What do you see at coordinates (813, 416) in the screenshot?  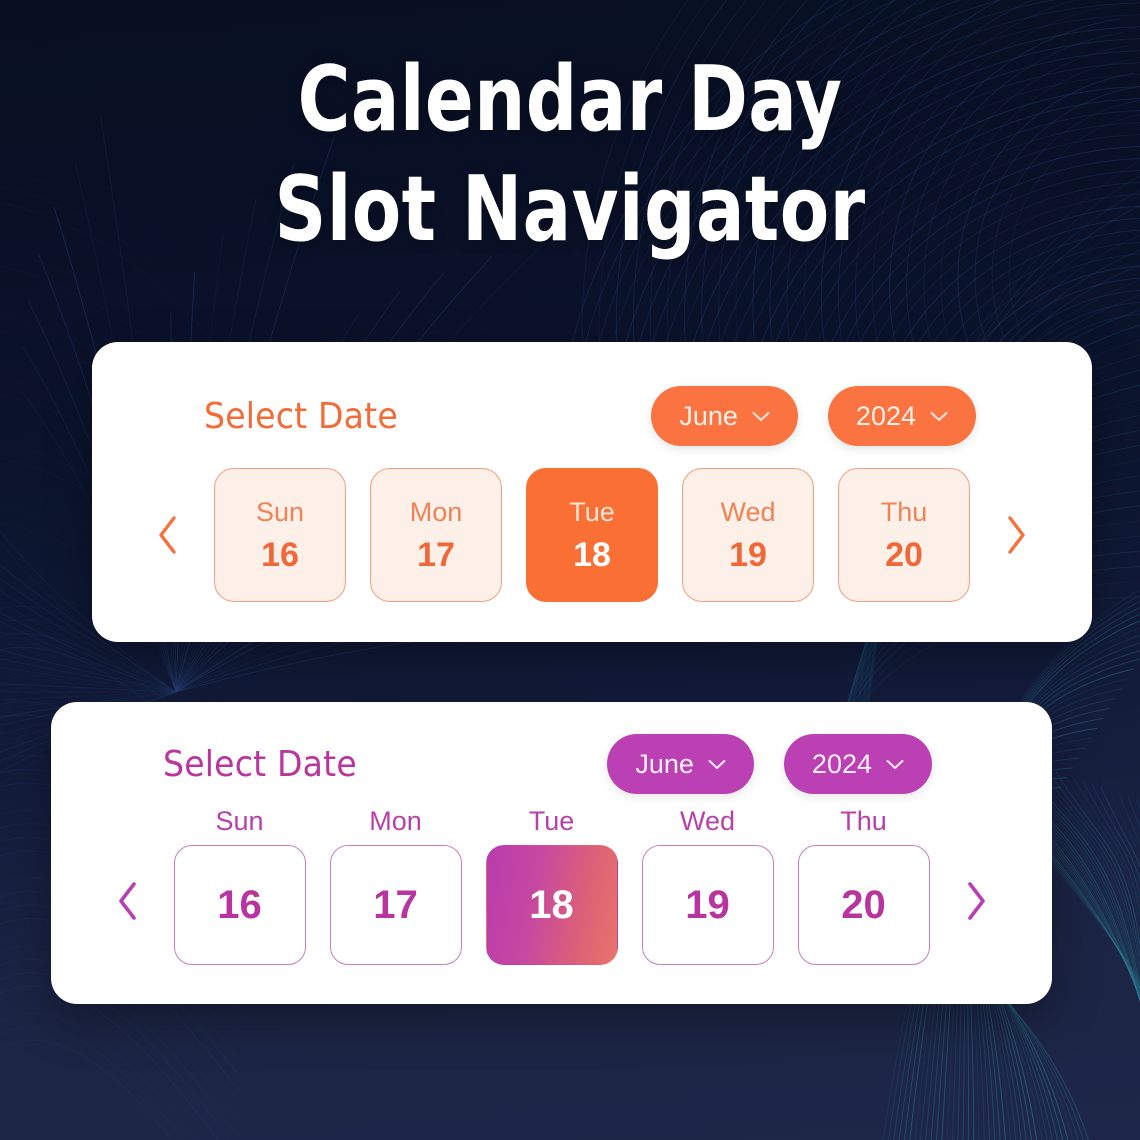 I see `card-orange-selectors: June 2024` at bounding box center [813, 416].